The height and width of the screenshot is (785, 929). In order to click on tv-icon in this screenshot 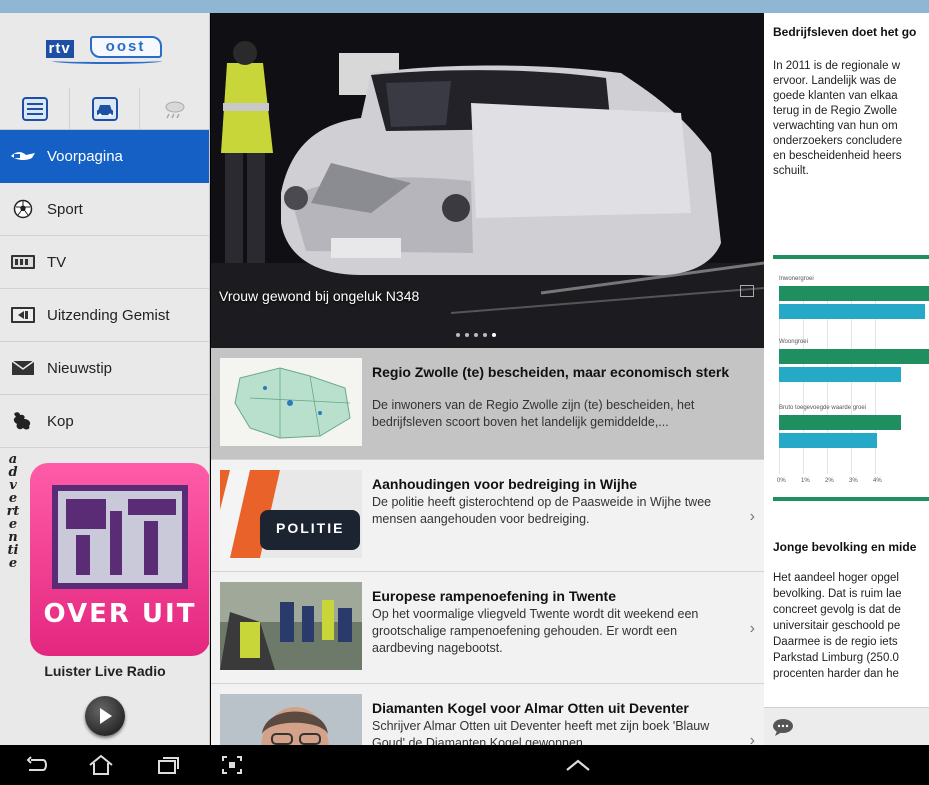, I will do `click(23, 262)`.